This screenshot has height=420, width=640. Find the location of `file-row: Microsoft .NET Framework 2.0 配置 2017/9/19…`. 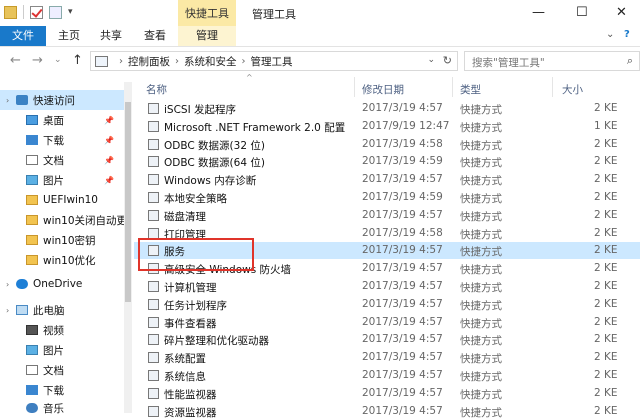

file-row: Microsoft .NET Framework 2.0 配置 2017/9/19… is located at coordinates (387, 126).